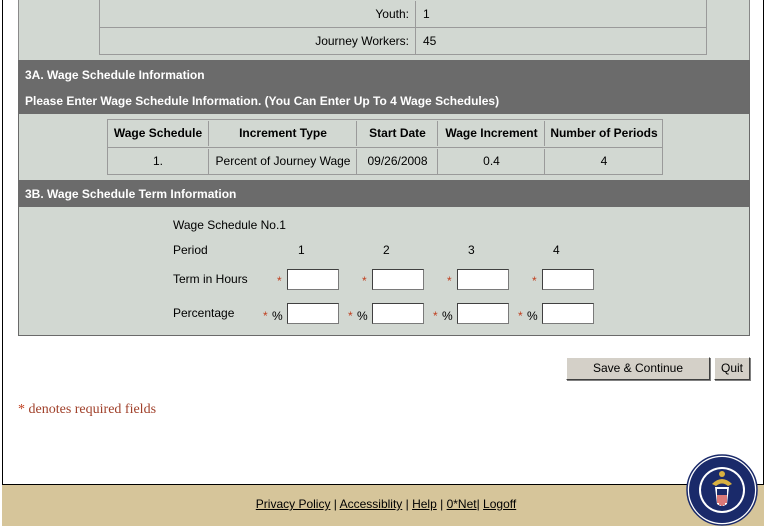 The width and height of the screenshot is (766, 526). What do you see at coordinates (190, 250) in the screenshot?
I see `period-label: Period` at bounding box center [190, 250].